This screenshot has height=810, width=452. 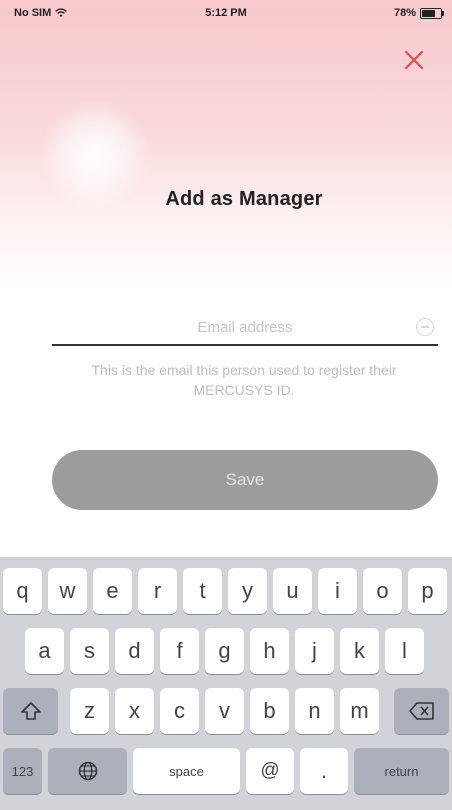 What do you see at coordinates (269, 651) in the screenshot?
I see `key-h: h` at bounding box center [269, 651].